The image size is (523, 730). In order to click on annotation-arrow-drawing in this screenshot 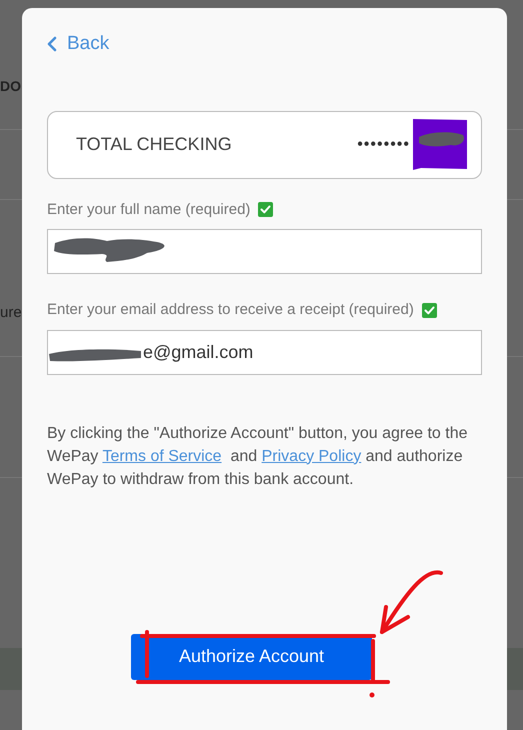, I will do `click(411, 602)`.